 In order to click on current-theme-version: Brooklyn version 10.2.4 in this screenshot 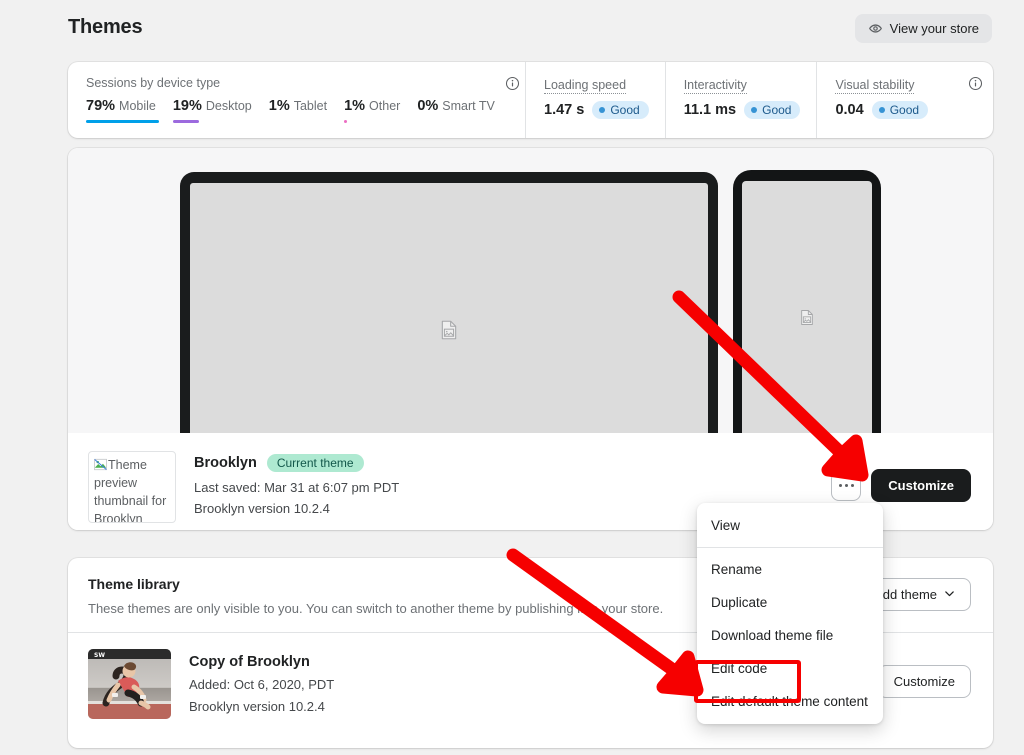, I will do `click(262, 508)`.